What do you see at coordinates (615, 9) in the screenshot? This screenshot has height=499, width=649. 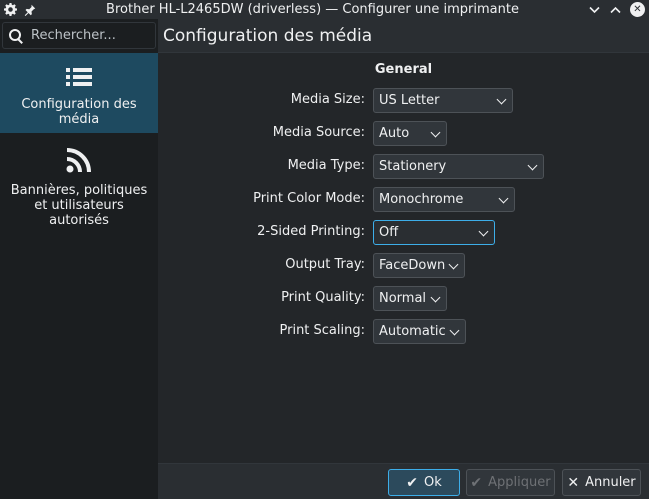 I see `maximize-chevron-up-icon` at bounding box center [615, 9].